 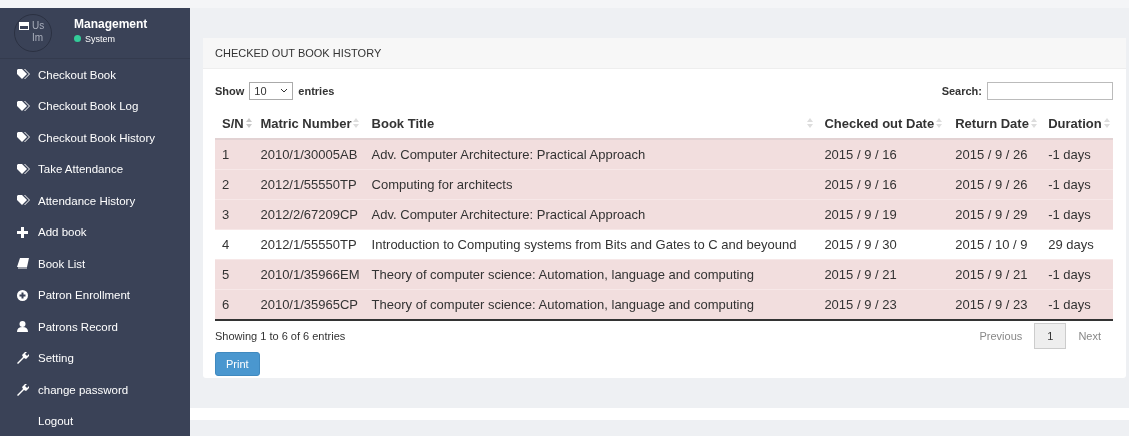 I want to click on table-info: Showing 1 to 6 of 6 entries, so click(x=280, y=336).